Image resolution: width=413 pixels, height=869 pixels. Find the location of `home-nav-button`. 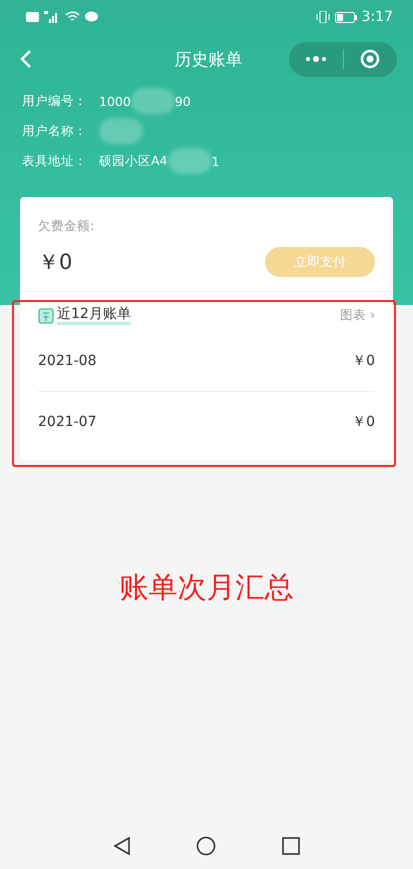

home-nav-button is located at coordinates (206, 846).